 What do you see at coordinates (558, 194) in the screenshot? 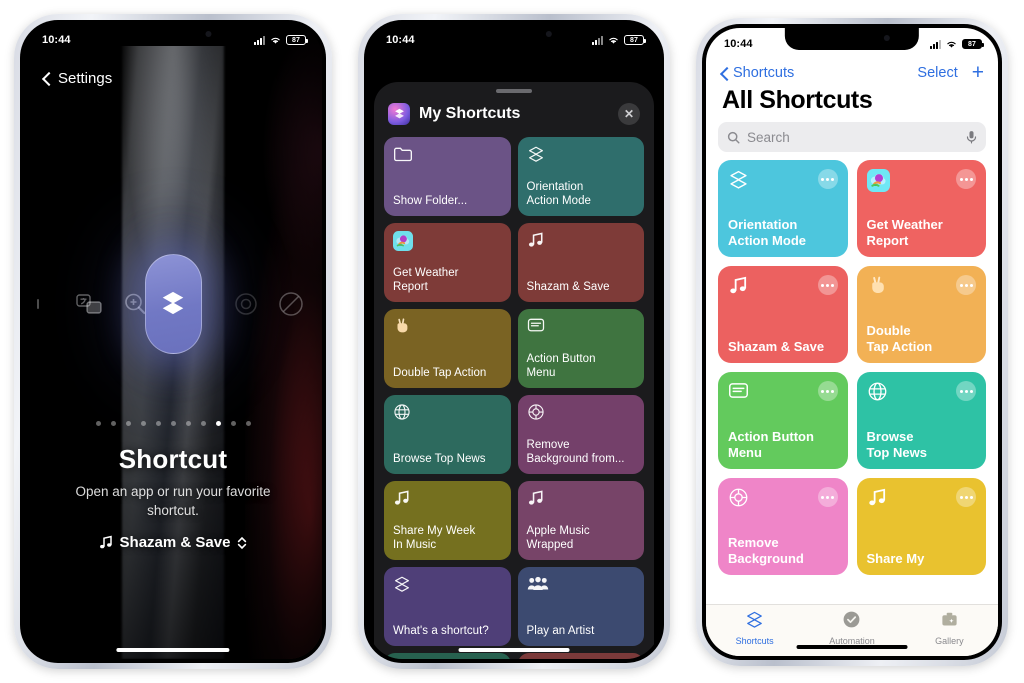
I see `shortcut-tile-label: Orientation Action Mode` at bounding box center [558, 194].